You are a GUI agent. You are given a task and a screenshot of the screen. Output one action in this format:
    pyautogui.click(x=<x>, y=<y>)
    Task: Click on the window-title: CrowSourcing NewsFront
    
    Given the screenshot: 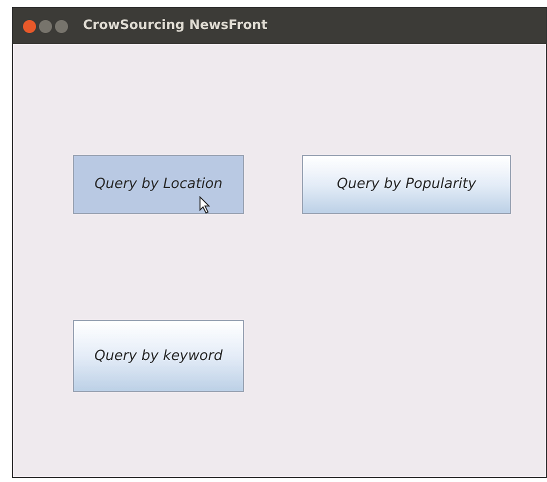 What is the action you would take?
    pyautogui.click(x=175, y=26)
    